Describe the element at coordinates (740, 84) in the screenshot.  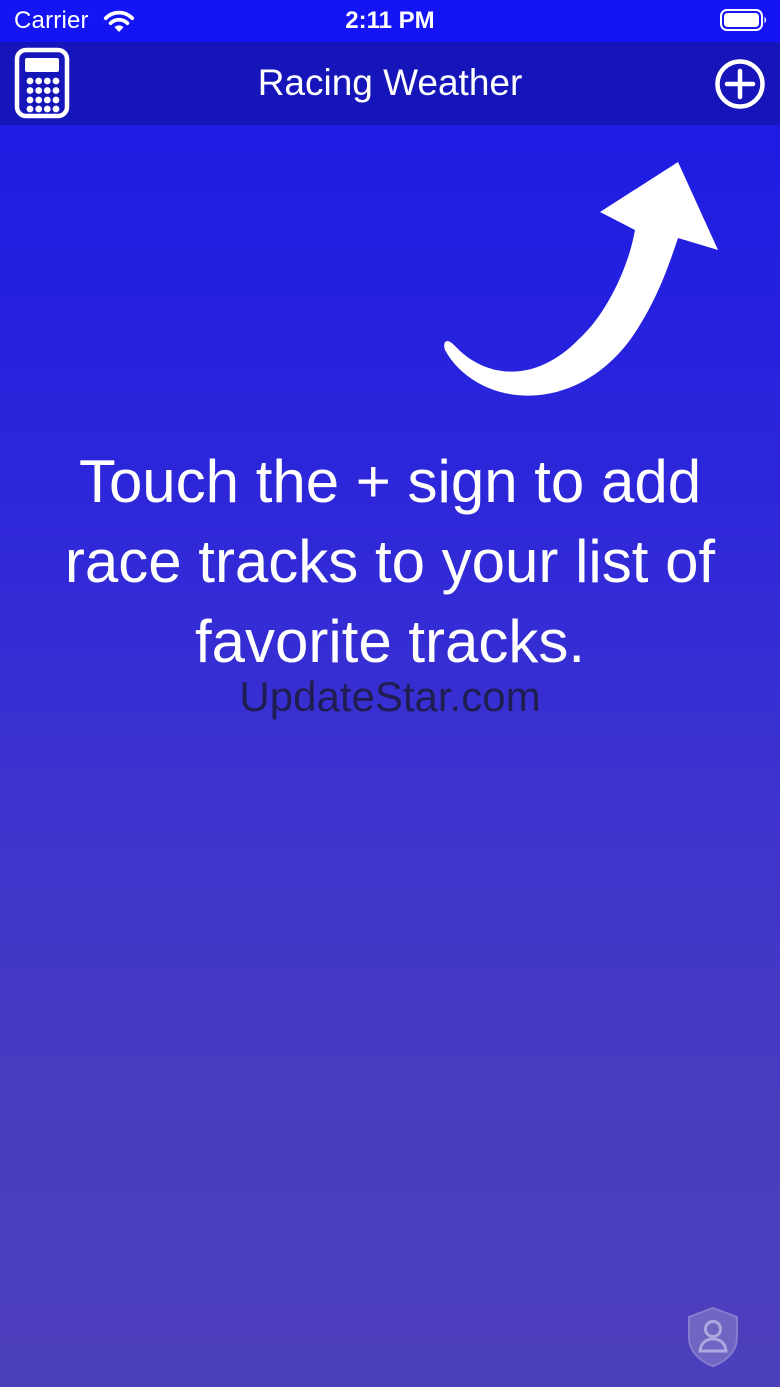
I see `plus-circle-icon` at that location.